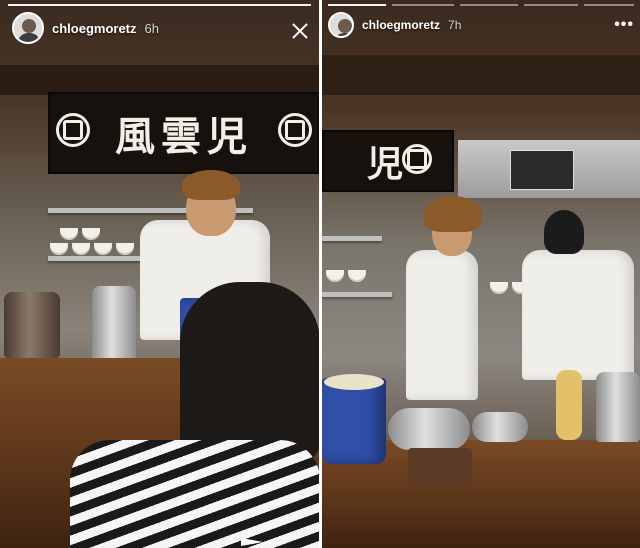 The width and height of the screenshot is (640, 548). I want to click on kettle, so click(114, 325).